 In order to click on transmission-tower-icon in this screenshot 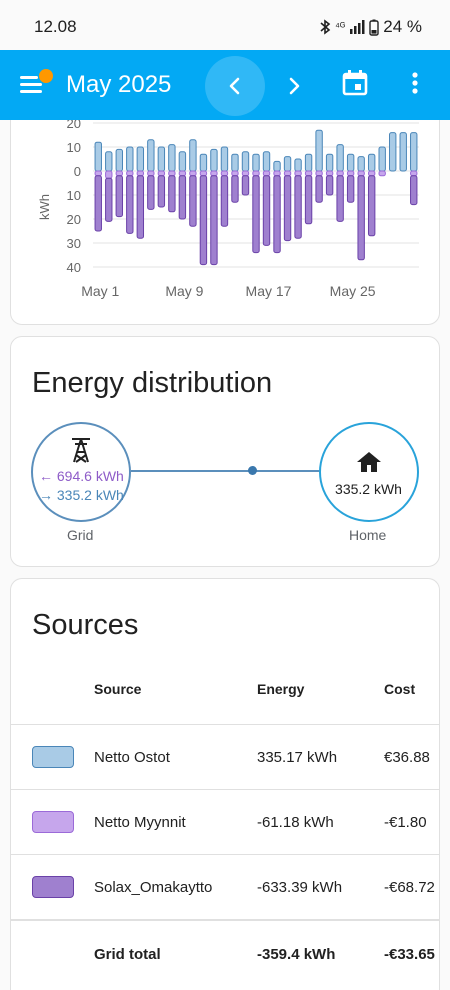, I will do `click(81, 450)`.